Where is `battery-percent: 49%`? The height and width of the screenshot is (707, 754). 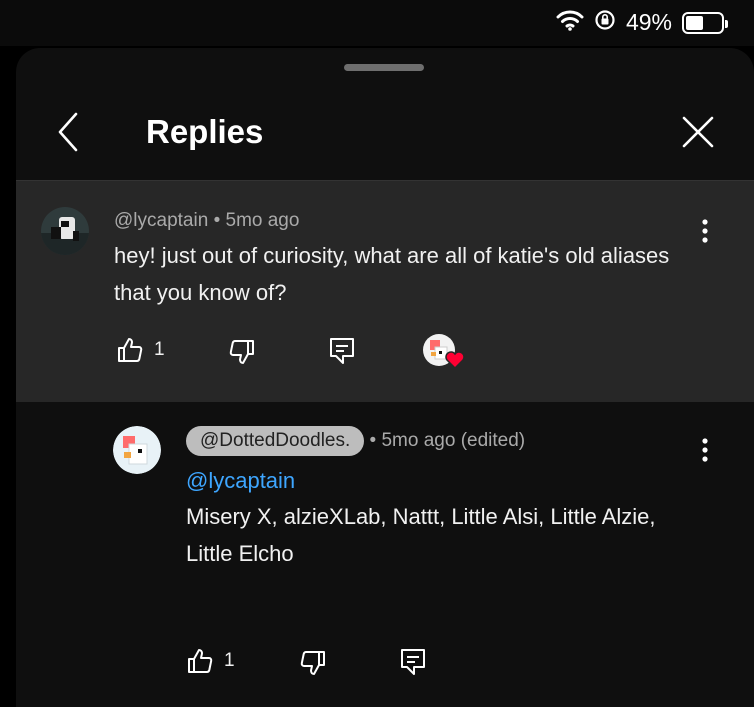
battery-percent: 49% is located at coordinates (648, 22).